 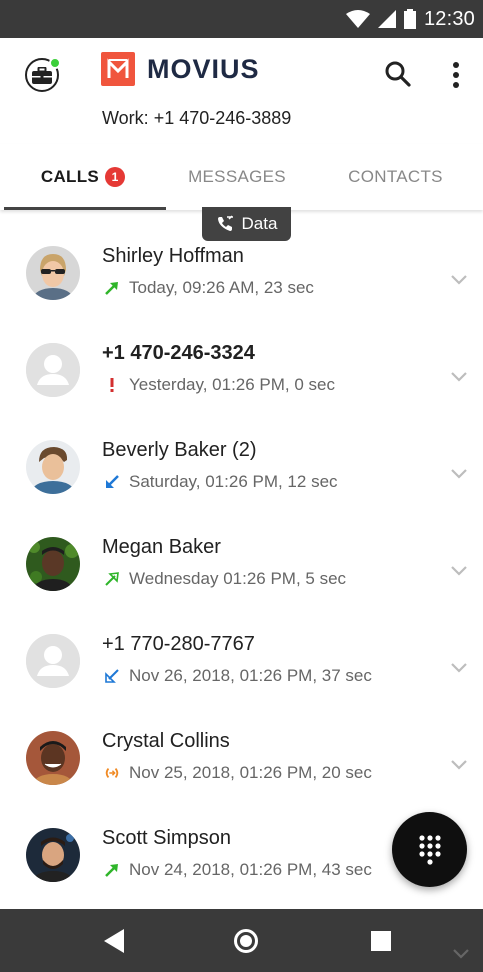 I want to click on status-time: 12:30, so click(x=449, y=18).